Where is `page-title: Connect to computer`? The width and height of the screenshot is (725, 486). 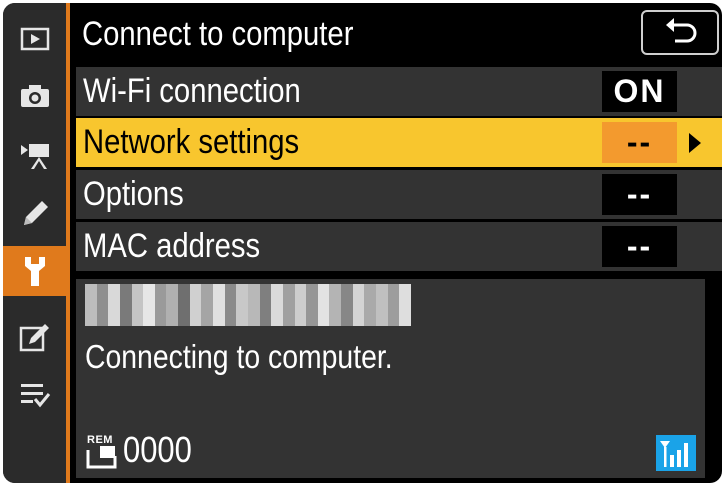
page-title: Connect to computer is located at coordinates (218, 34).